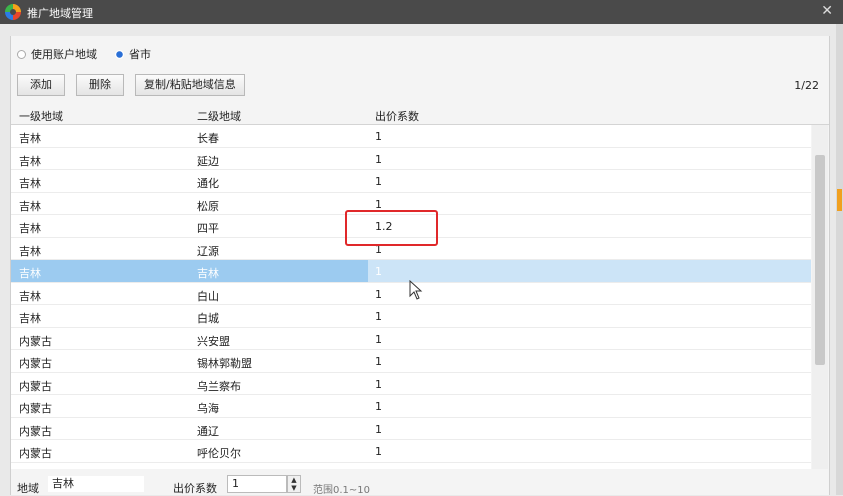 The width and height of the screenshot is (843, 496). I want to click on radio-account-region-label: 使用账户地域, so click(64, 54).